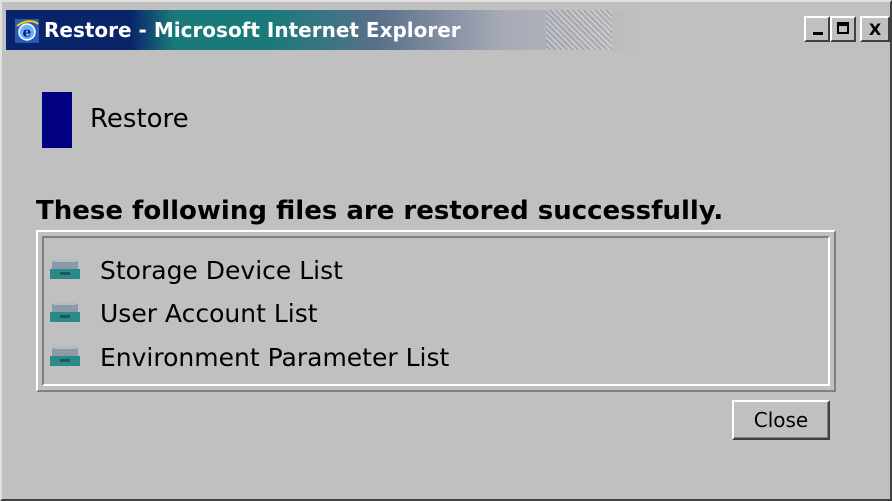 The width and height of the screenshot is (892, 501). Describe the element at coordinates (818, 33) in the screenshot. I see `minimize-icon` at that location.